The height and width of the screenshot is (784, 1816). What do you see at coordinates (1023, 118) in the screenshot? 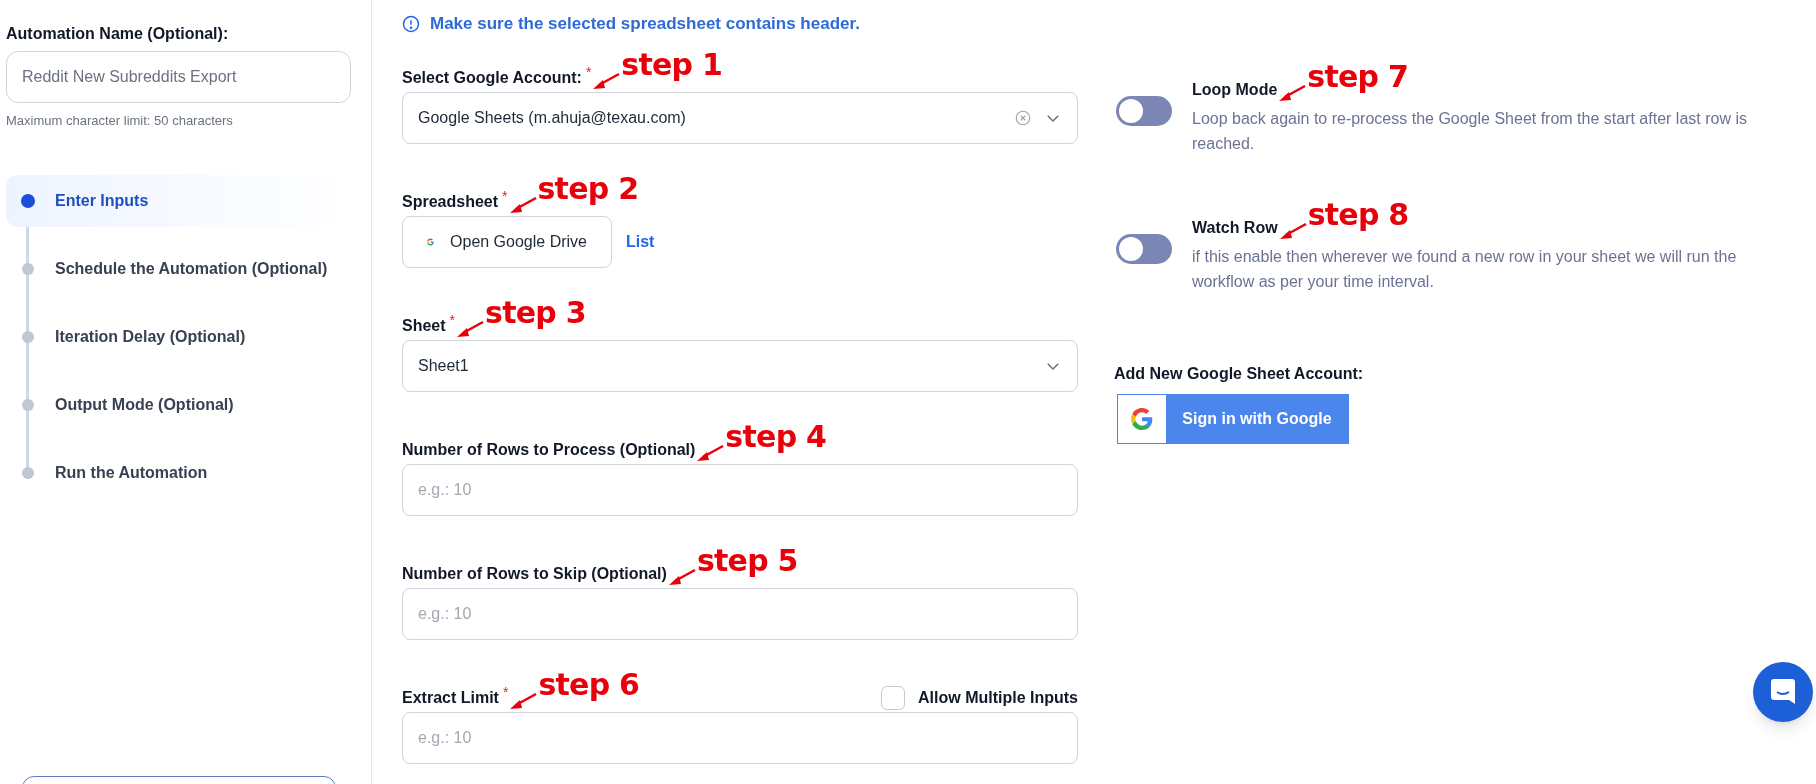
I see `clear-icon` at bounding box center [1023, 118].